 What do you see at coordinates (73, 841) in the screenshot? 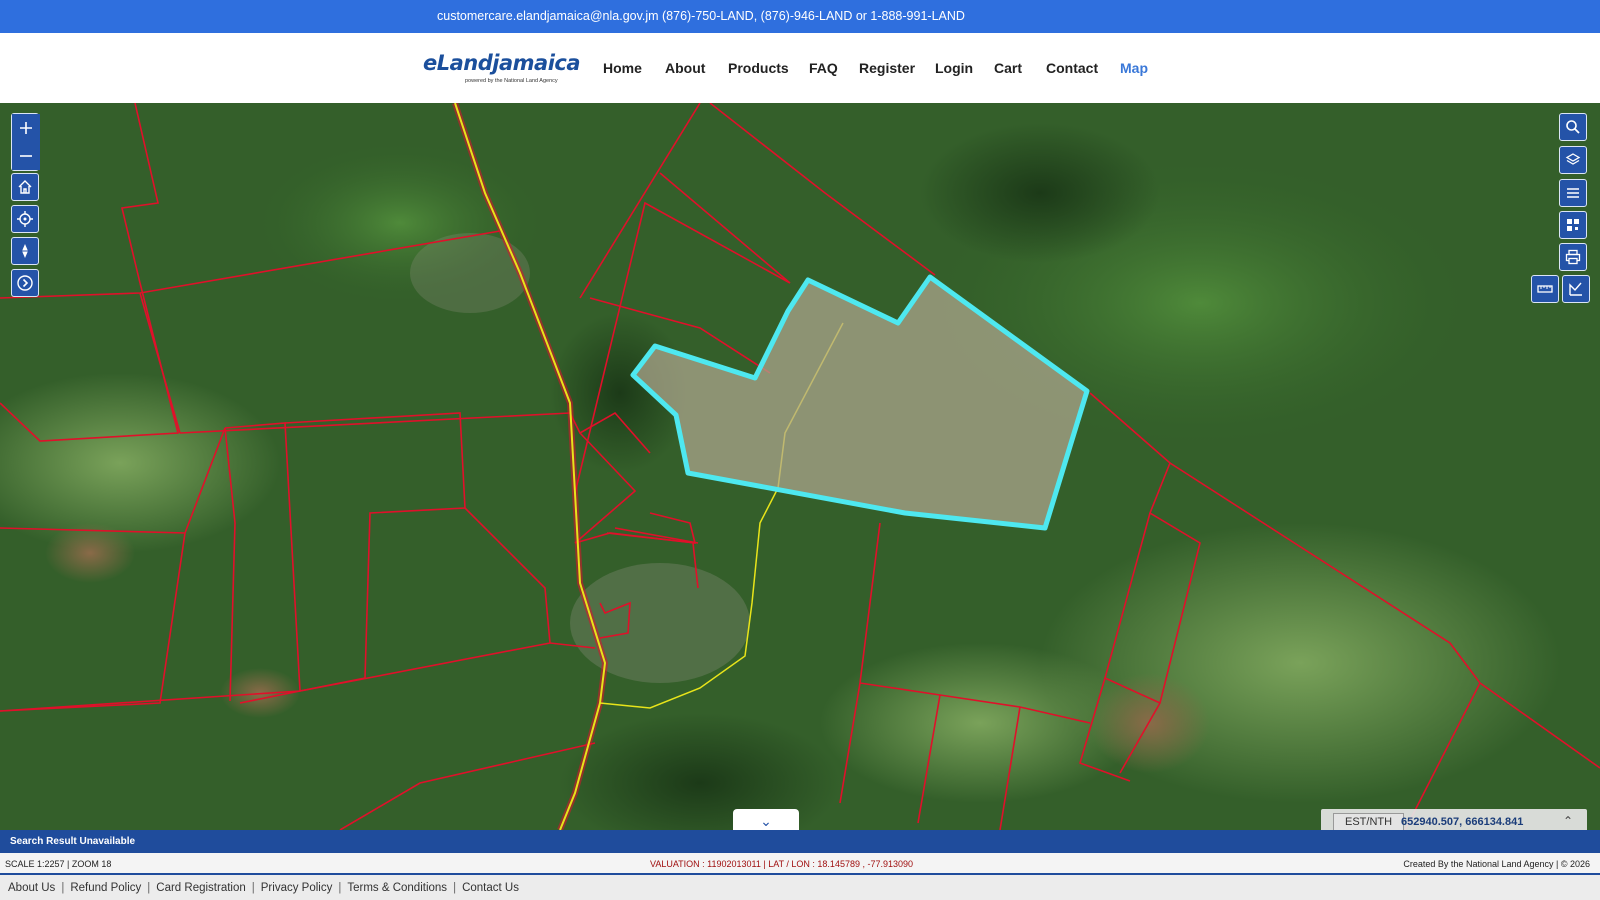
I see `search-result-text: Search Result Unavailable` at bounding box center [73, 841].